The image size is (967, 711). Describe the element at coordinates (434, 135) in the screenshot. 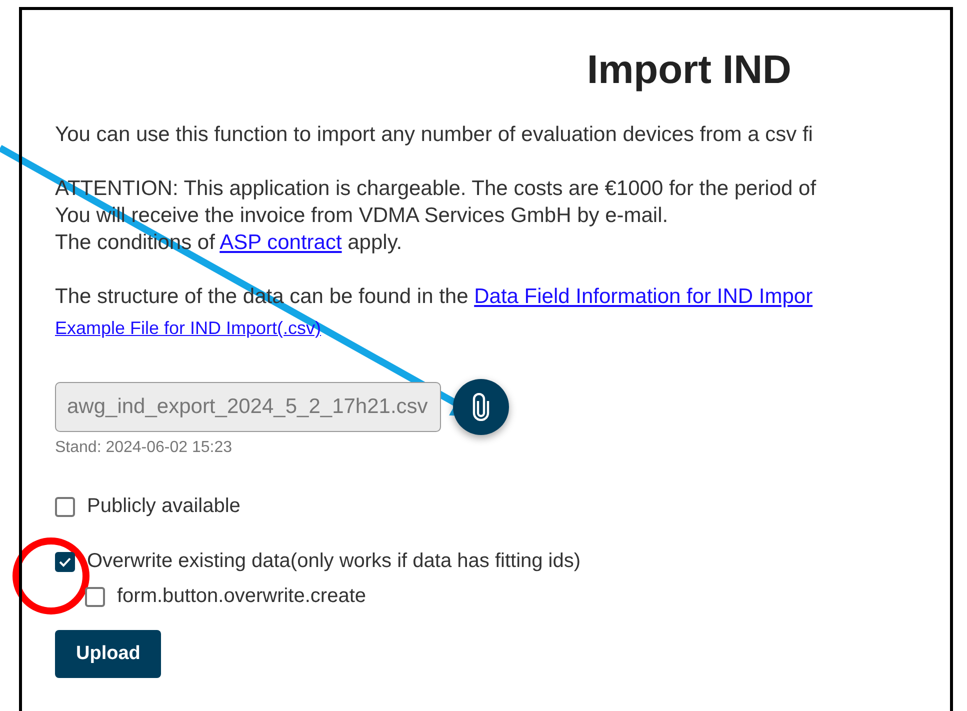

I see `intro-text: You can use this function to import any number of evaluation devices from a csv fi` at that location.